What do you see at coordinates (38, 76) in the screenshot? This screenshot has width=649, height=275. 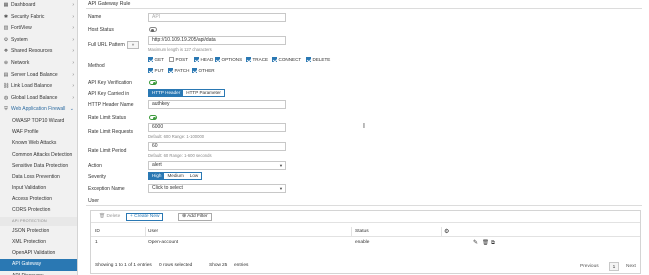 I see `sidebar-item: ▤ Server Load Balance ›` at bounding box center [38, 76].